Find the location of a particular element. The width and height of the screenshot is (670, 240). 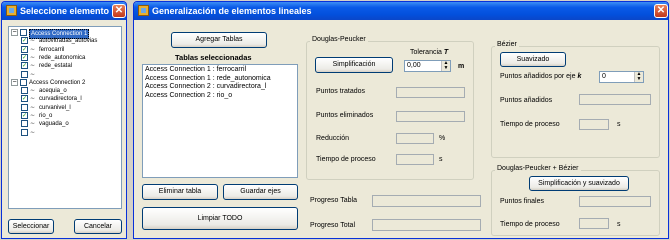

selected-tables-label: Tablas seleccionadas is located at coordinates (213, 57).